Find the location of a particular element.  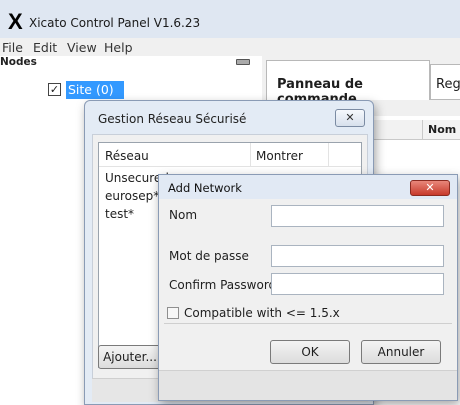

name-field is located at coordinates (357, 216).